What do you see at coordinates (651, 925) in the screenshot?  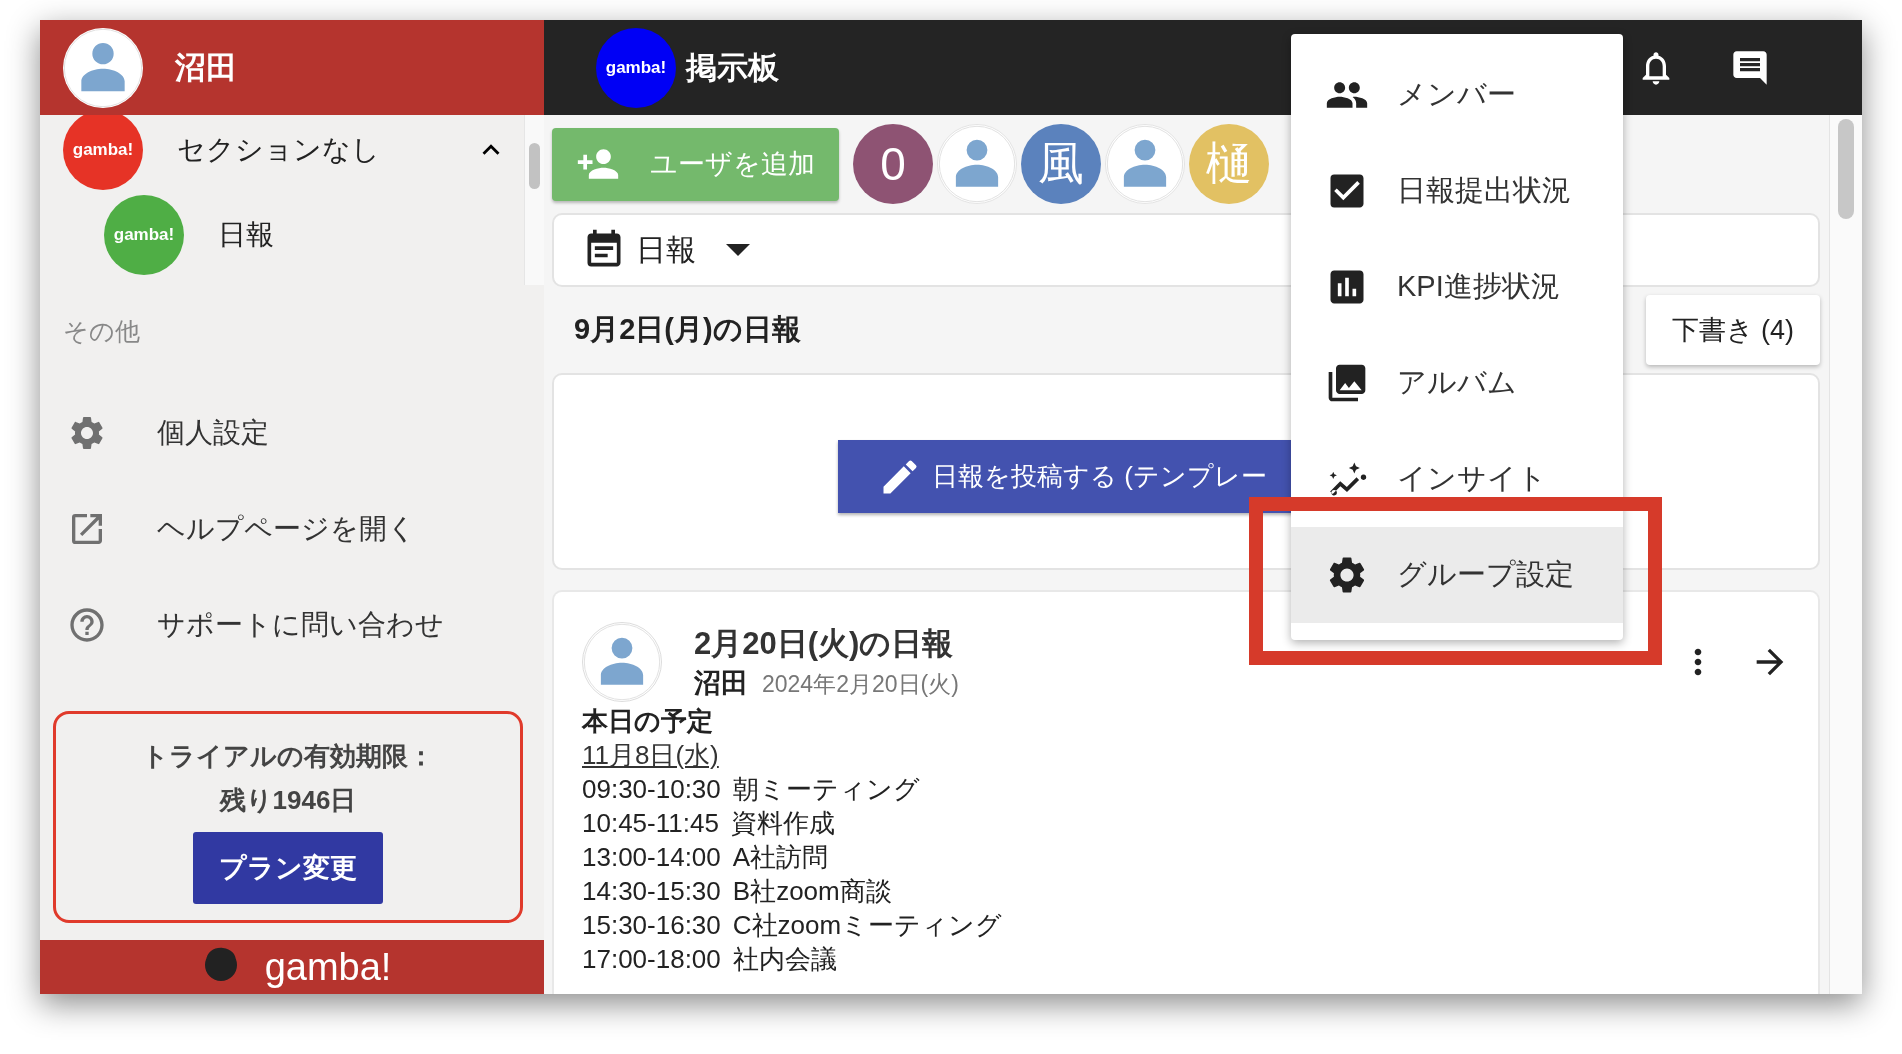 I see `schedule-time: 15:30-16:30` at bounding box center [651, 925].